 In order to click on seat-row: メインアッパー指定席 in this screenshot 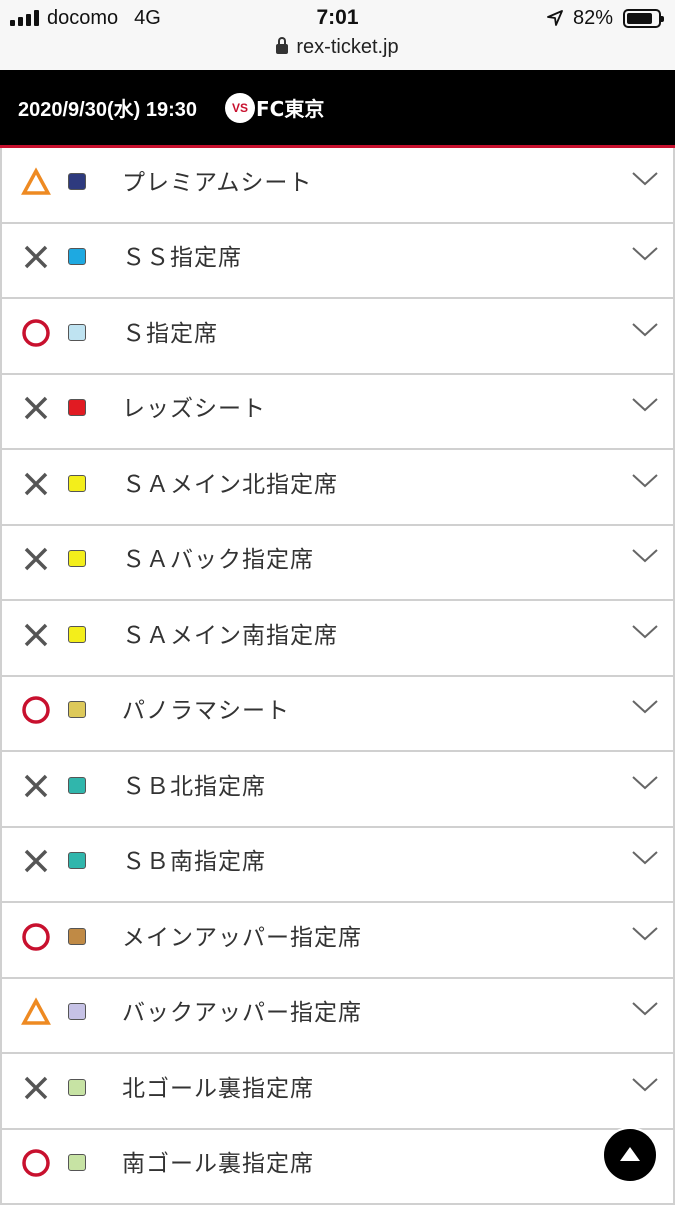, I will do `click(337, 941)`.